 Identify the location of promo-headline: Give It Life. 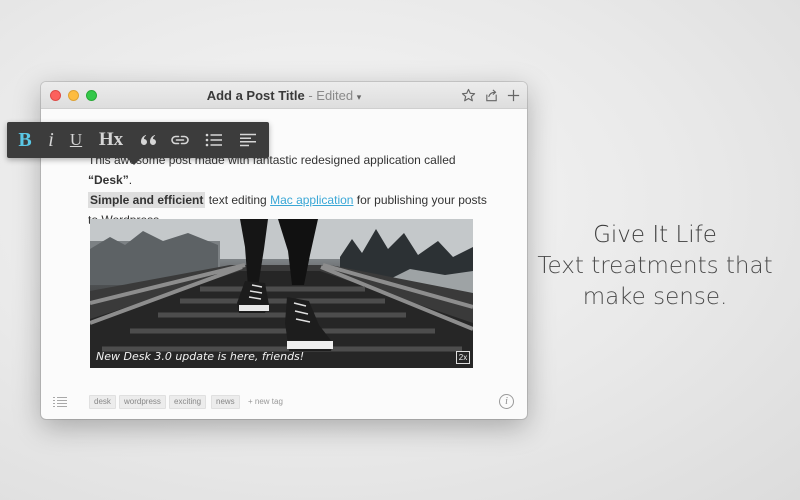
(655, 235).